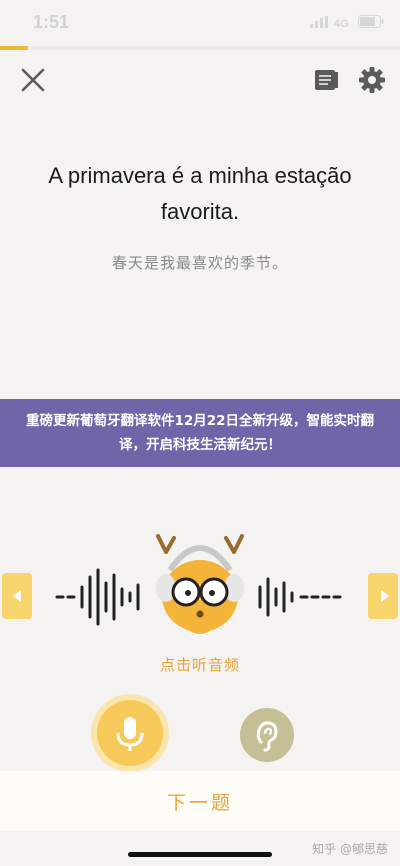 The image size is (400, 866). I want to click on network-icon: 4G, so click(341, 23).